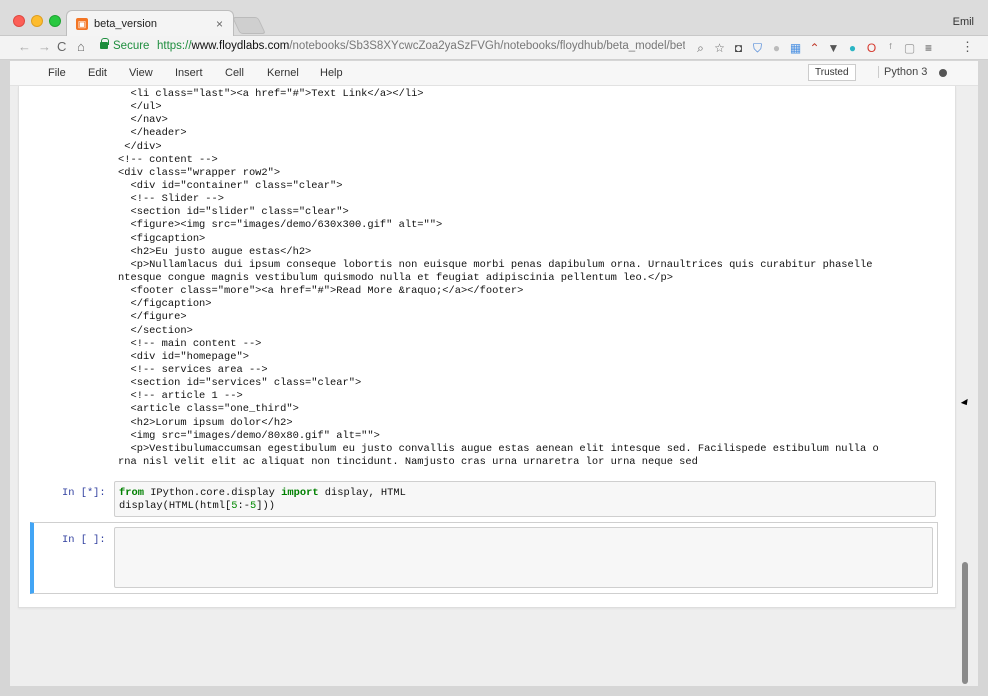 This screenshot has width=988, height=696. I want to click on reload-icon: C, so click(61, 47).